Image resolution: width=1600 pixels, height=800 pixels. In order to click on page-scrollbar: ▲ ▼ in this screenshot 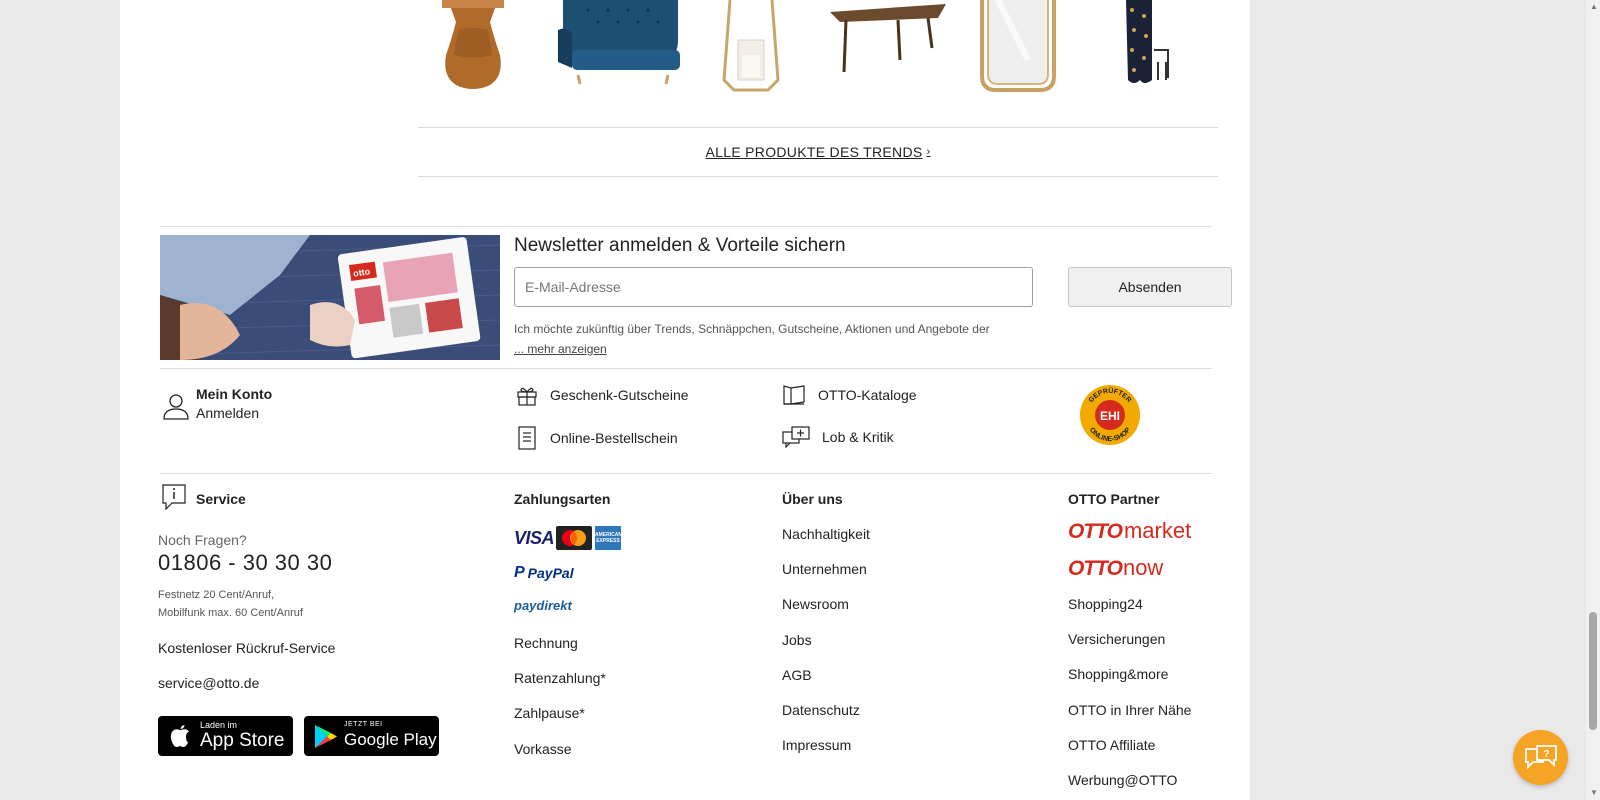, I will do `click(1593, 400)`.